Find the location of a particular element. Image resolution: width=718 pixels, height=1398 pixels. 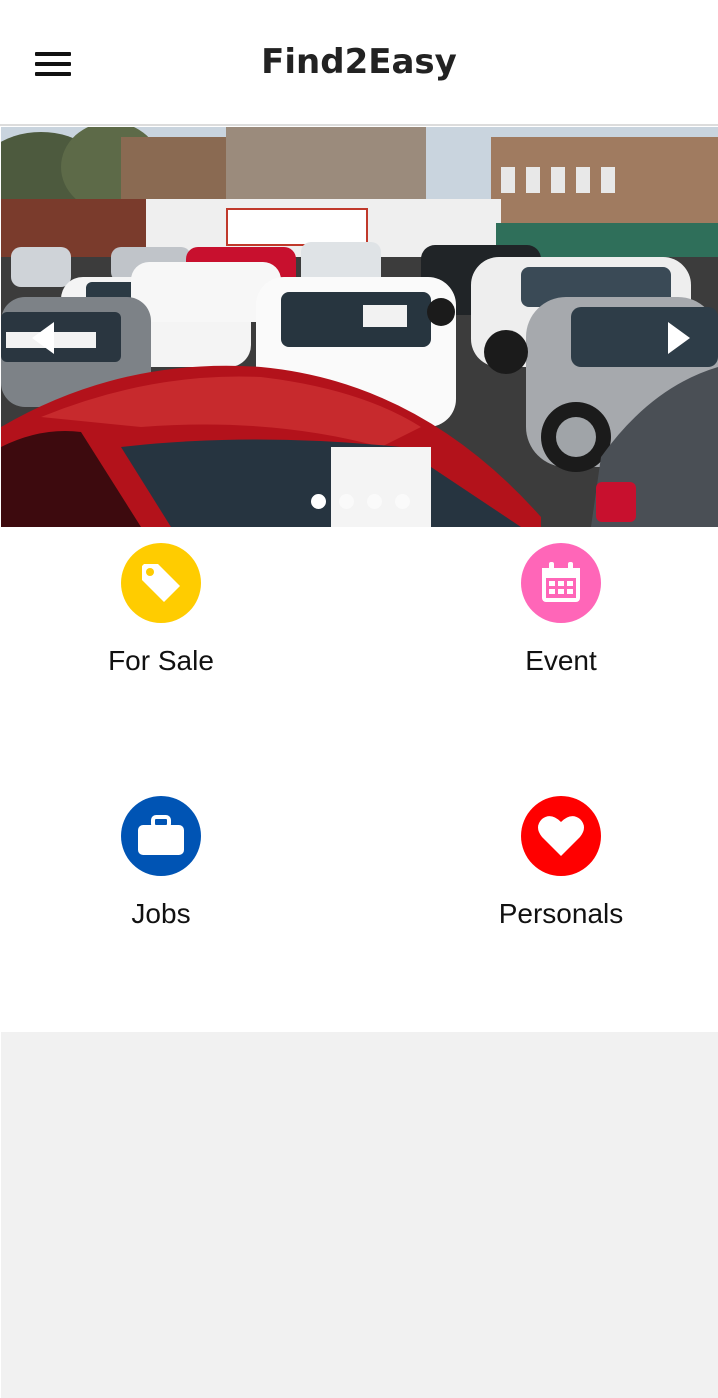

category-label: Jobs is located at coordinates (161, 913).